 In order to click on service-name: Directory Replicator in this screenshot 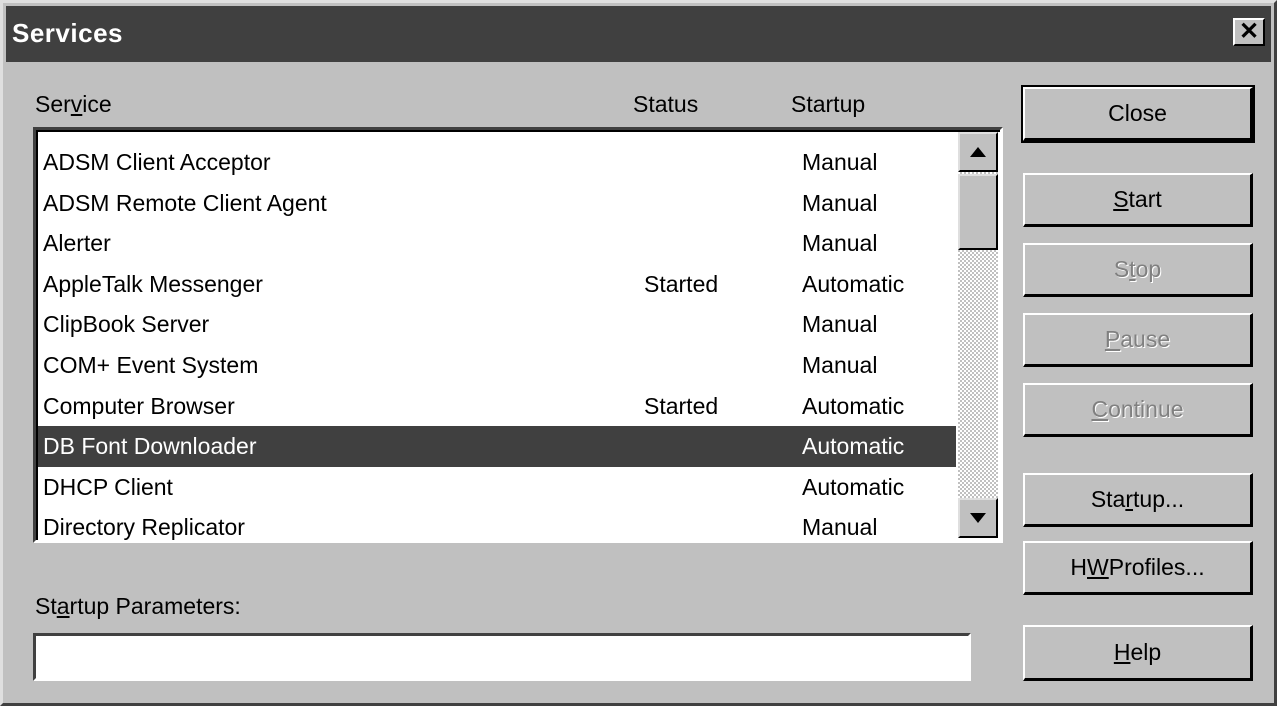, I will do `click(144, 527)`.